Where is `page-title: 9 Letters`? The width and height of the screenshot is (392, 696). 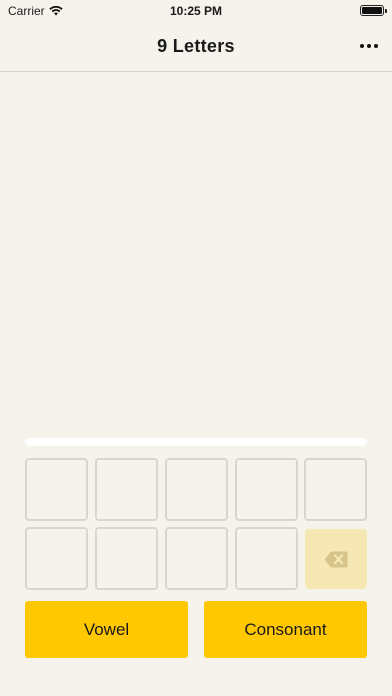
page-title: 9 Letters is located at coordinates (196, 46).